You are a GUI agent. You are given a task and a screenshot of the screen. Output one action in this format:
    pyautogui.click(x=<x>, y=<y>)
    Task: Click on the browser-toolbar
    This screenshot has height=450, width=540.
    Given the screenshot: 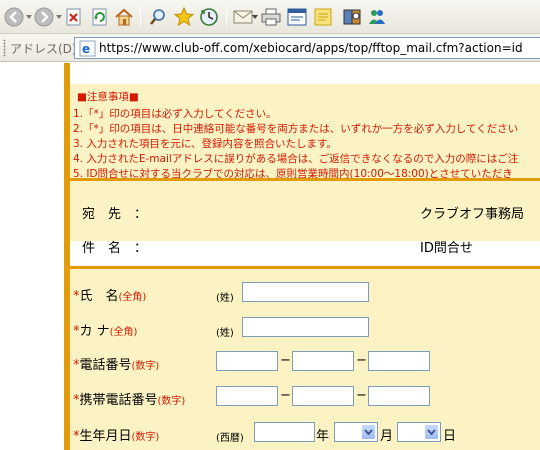 What is the action you would take?
    pyautogui.click(x=270, y=17)
    